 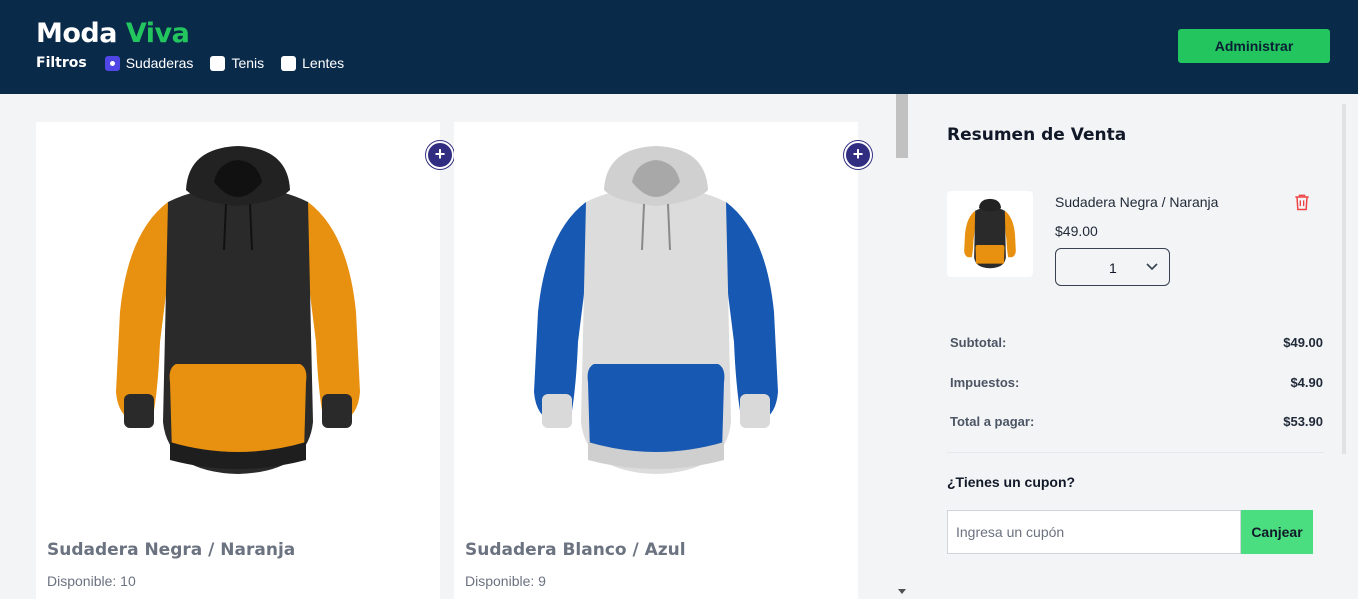 What do you see at coordinates (91, 581) in the screenshot?
I see `product-stock: Disponible: 10` at bounding box center [91, 581].